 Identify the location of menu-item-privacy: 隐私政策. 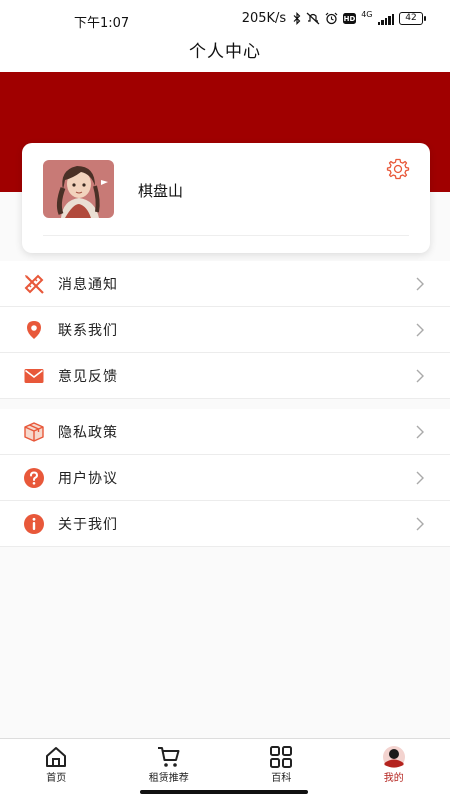
(225, 432).